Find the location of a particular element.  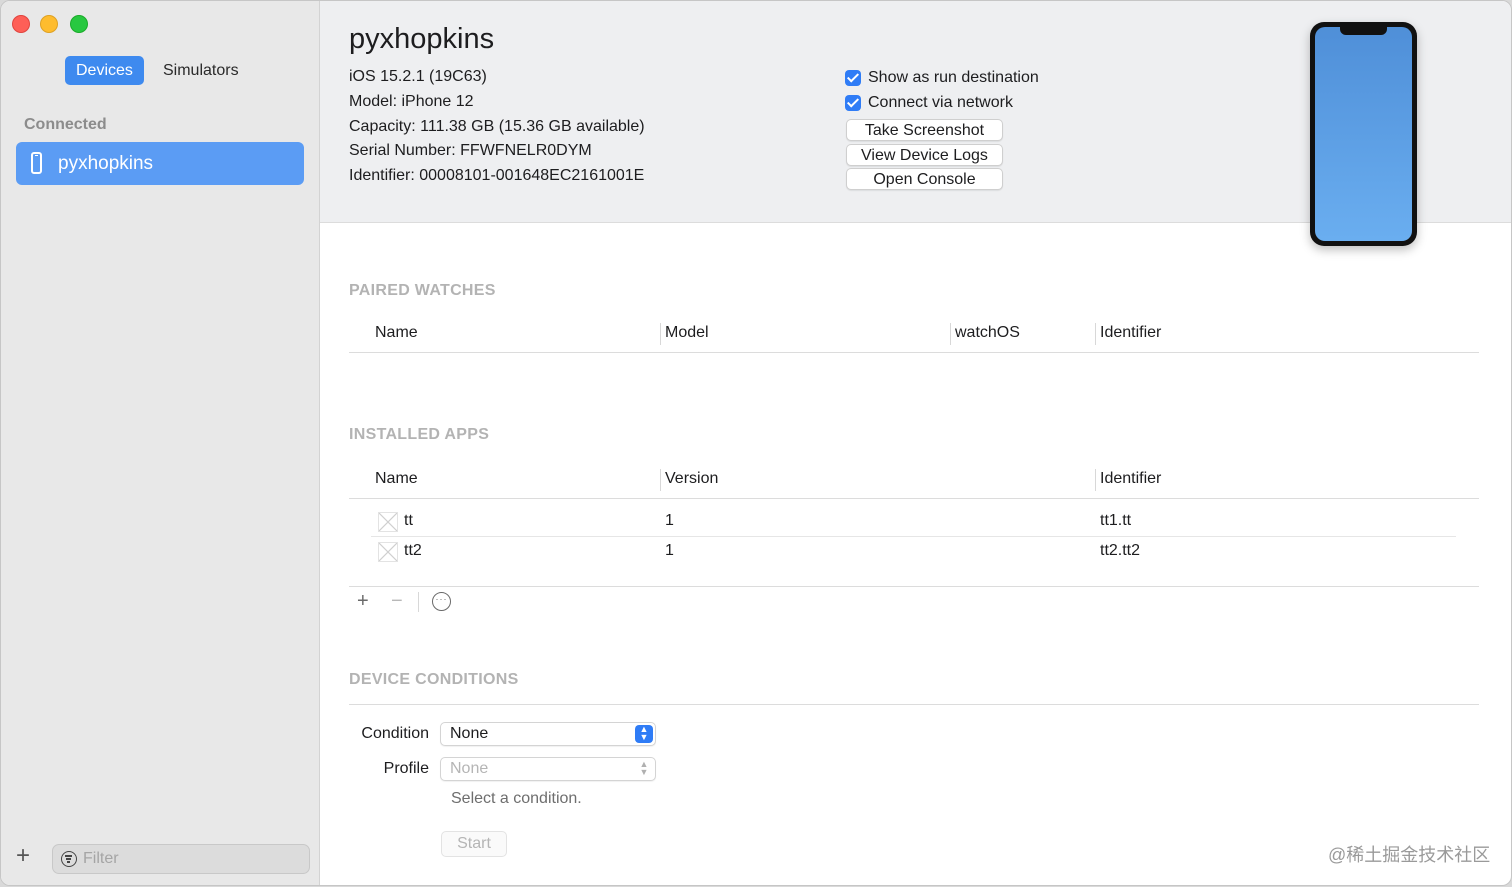

device-capacity: Capacity: 111.38 GB (15.36 GB available) is located at coordinates (497, 126).